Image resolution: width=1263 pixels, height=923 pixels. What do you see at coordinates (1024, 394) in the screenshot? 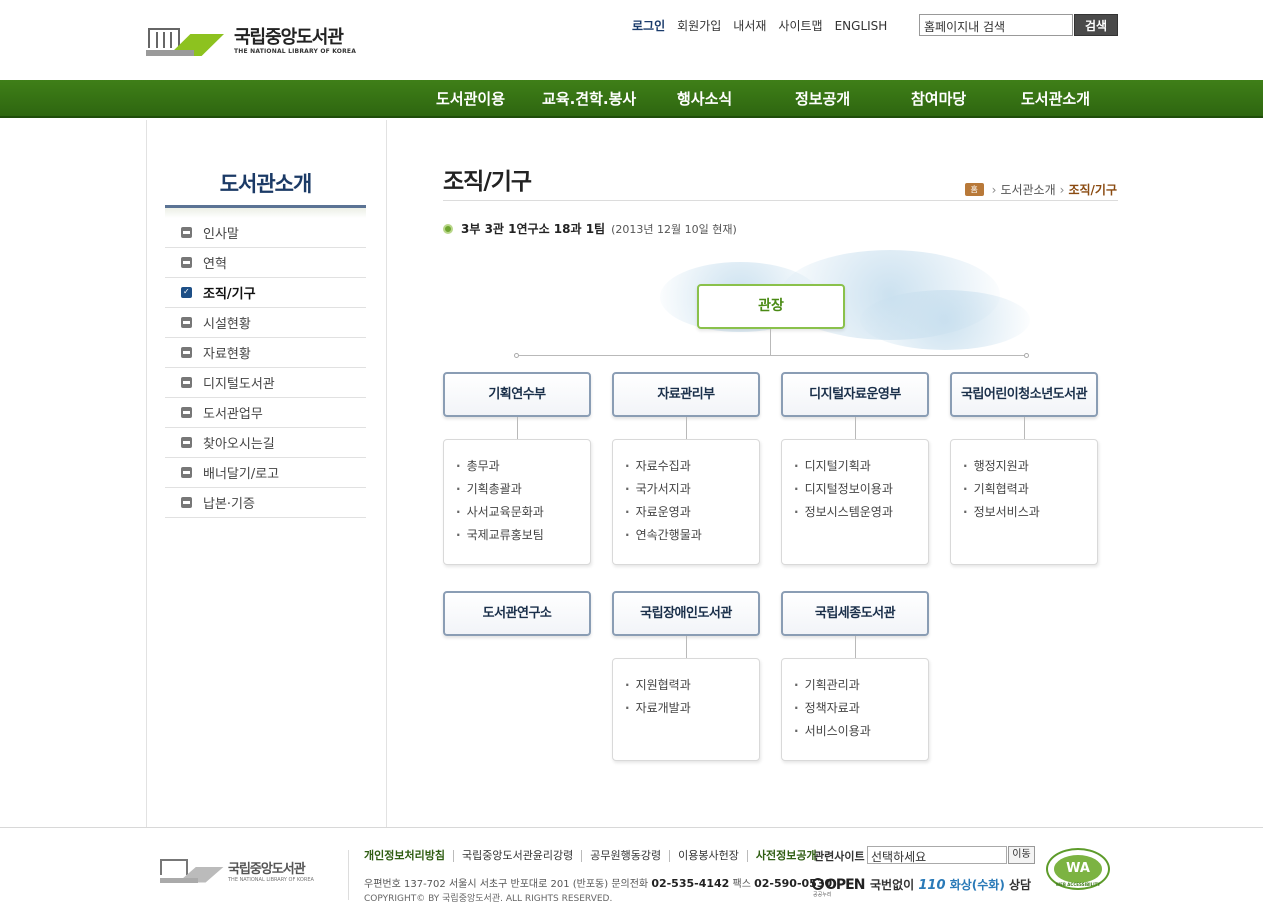
I see `dept-children-library: 국립어린이청소년도서관` at bounding box center [1024, 394].